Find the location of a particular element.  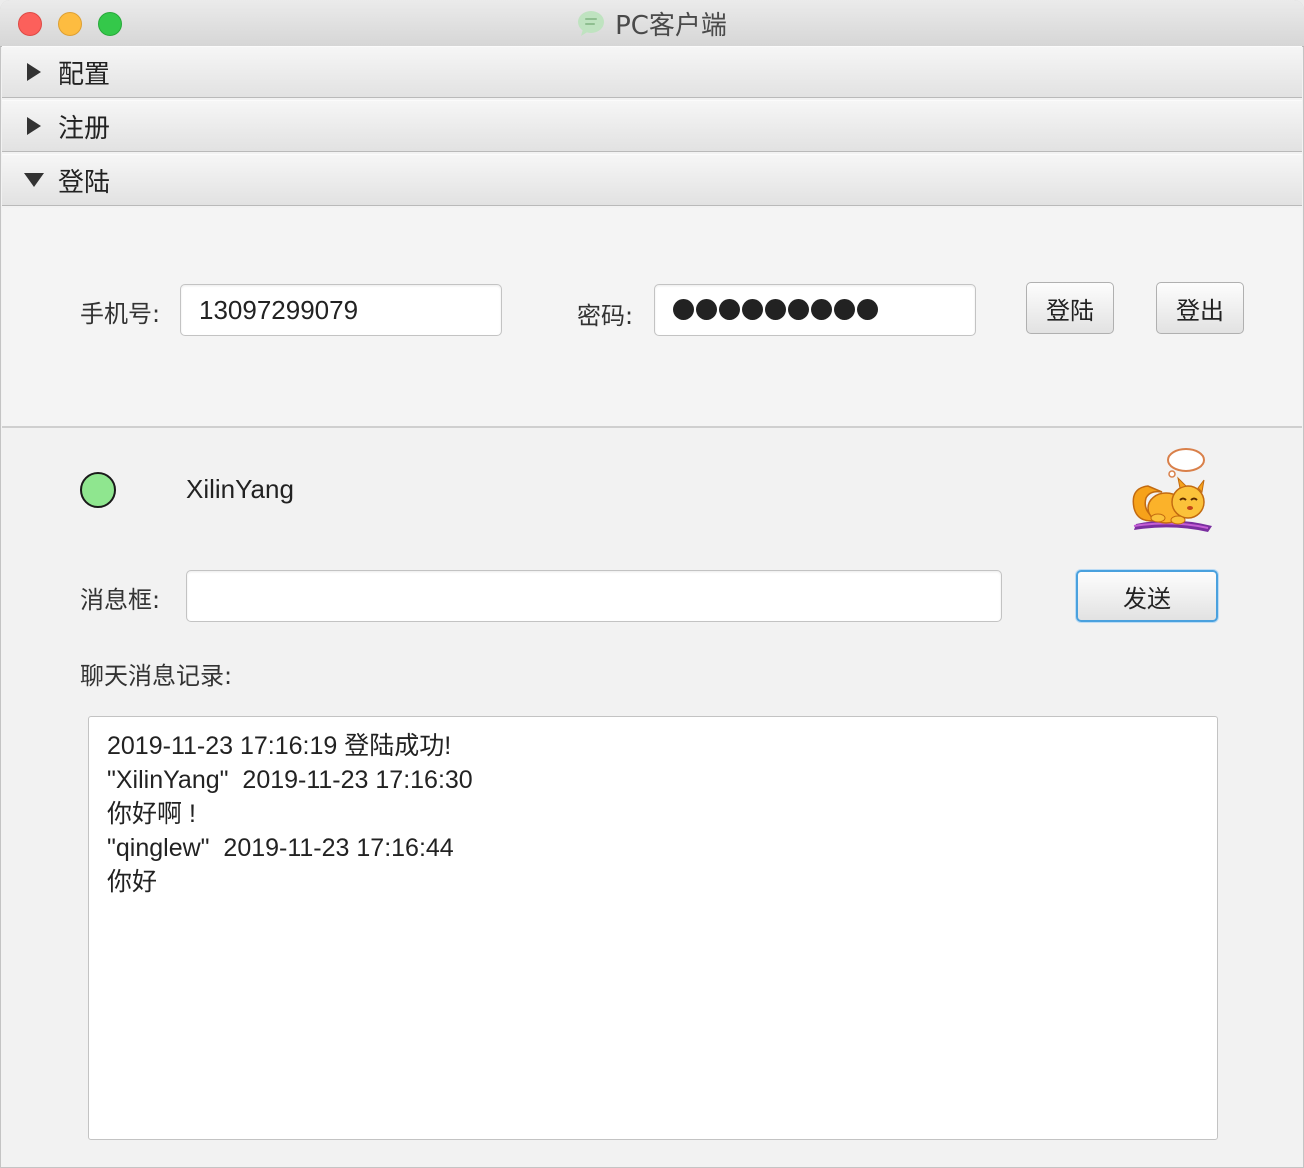

chat-bubble-icon is located at coordinates (591, 23).